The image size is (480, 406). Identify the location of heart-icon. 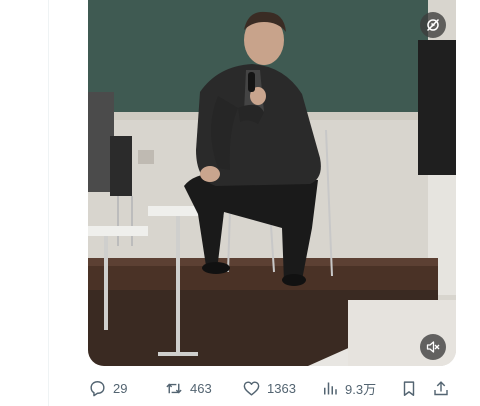
(251, 388).